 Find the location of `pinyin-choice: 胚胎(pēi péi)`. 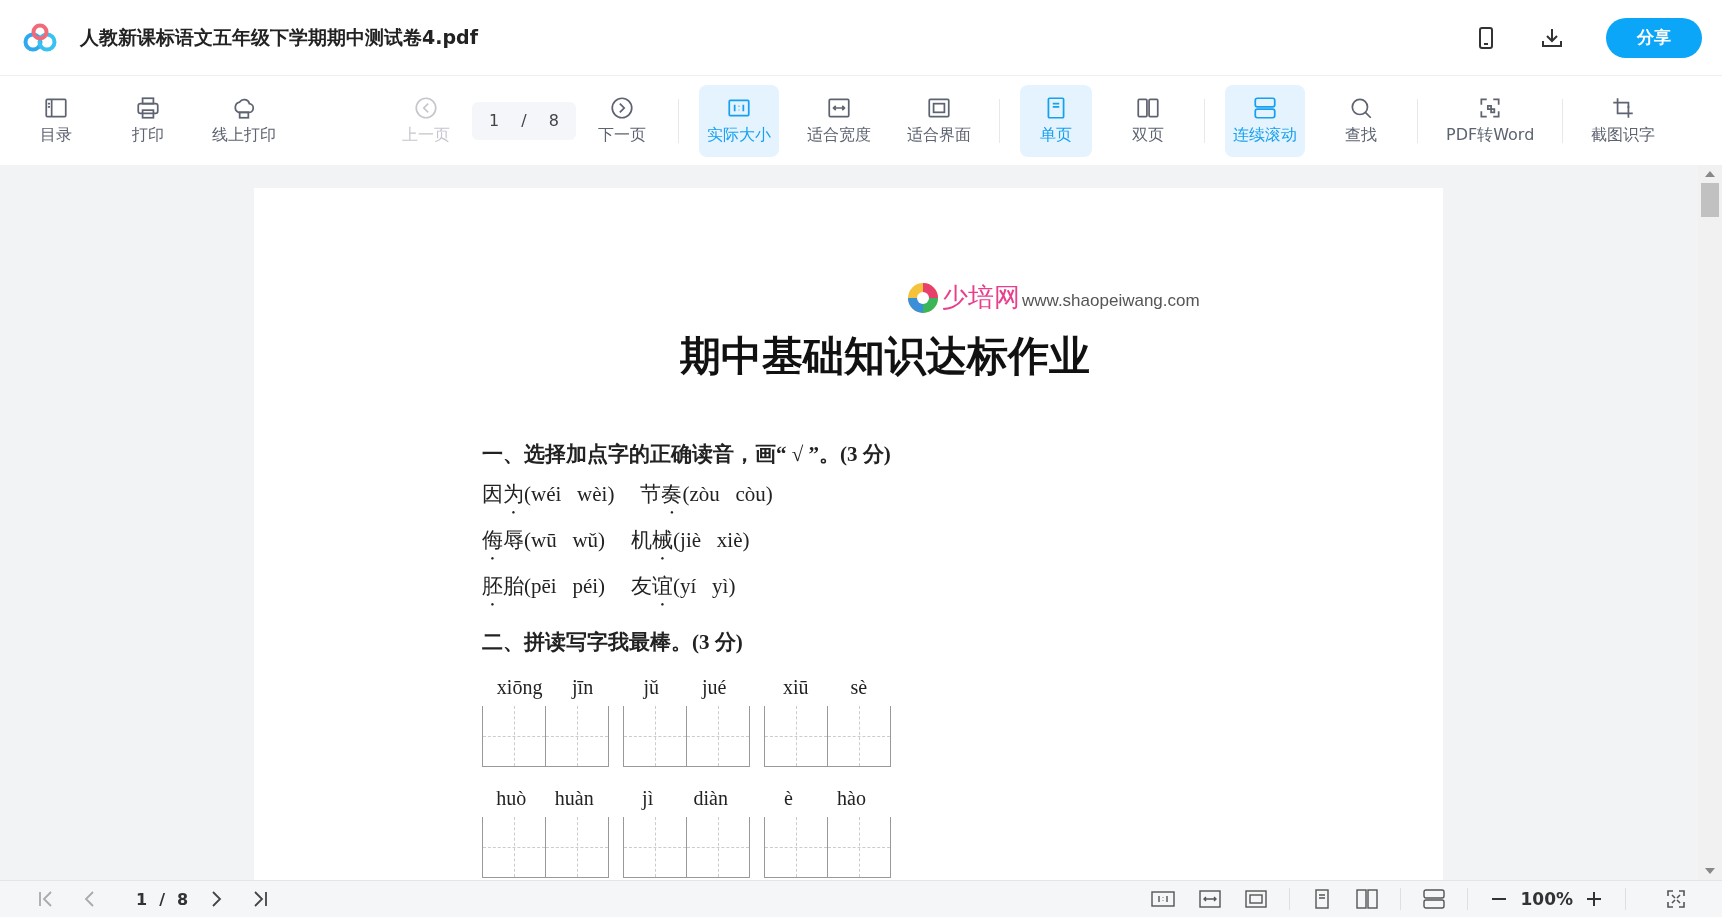

pinyin-choice: 胚胎(pēi péi) is located at coordinates (544, 586).